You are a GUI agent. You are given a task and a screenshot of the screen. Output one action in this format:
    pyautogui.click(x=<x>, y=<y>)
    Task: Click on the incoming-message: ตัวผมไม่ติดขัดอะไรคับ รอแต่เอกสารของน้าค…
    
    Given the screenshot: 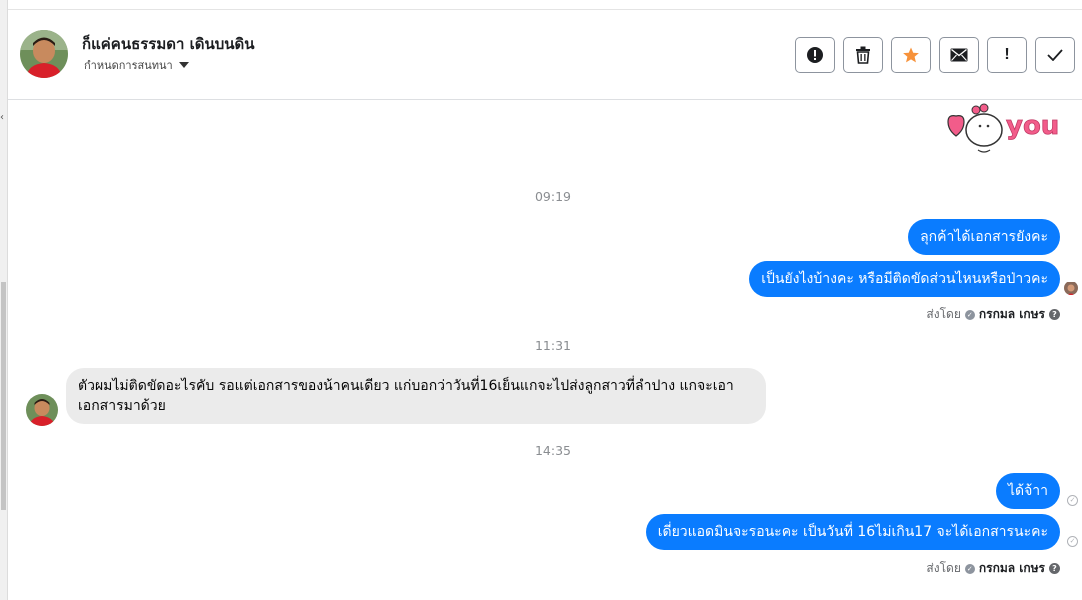 What is the action you would take?
    pyautogui.click(x=416, y=396)
    